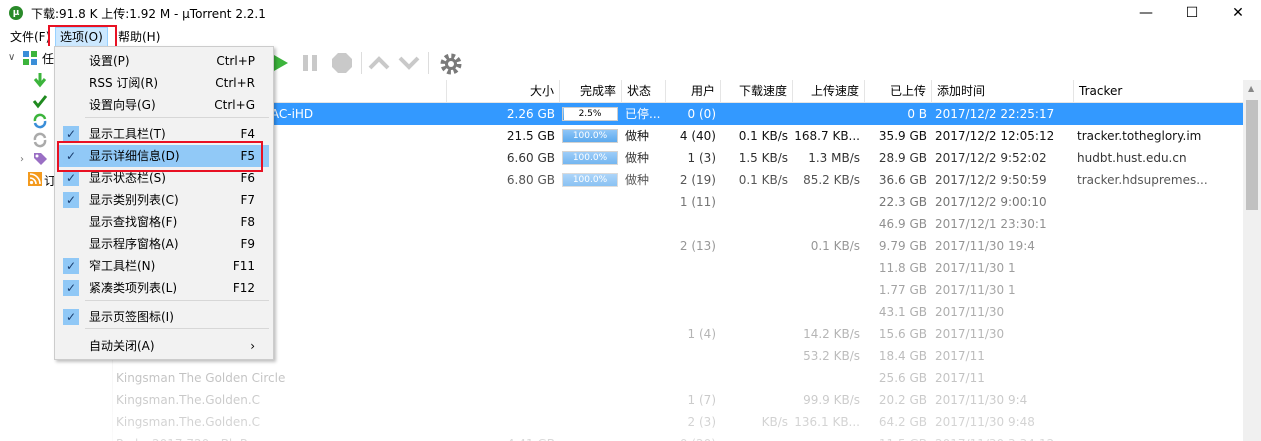  I want to click on torrent-uploaded: 64.2 GB, so click(902, 422).